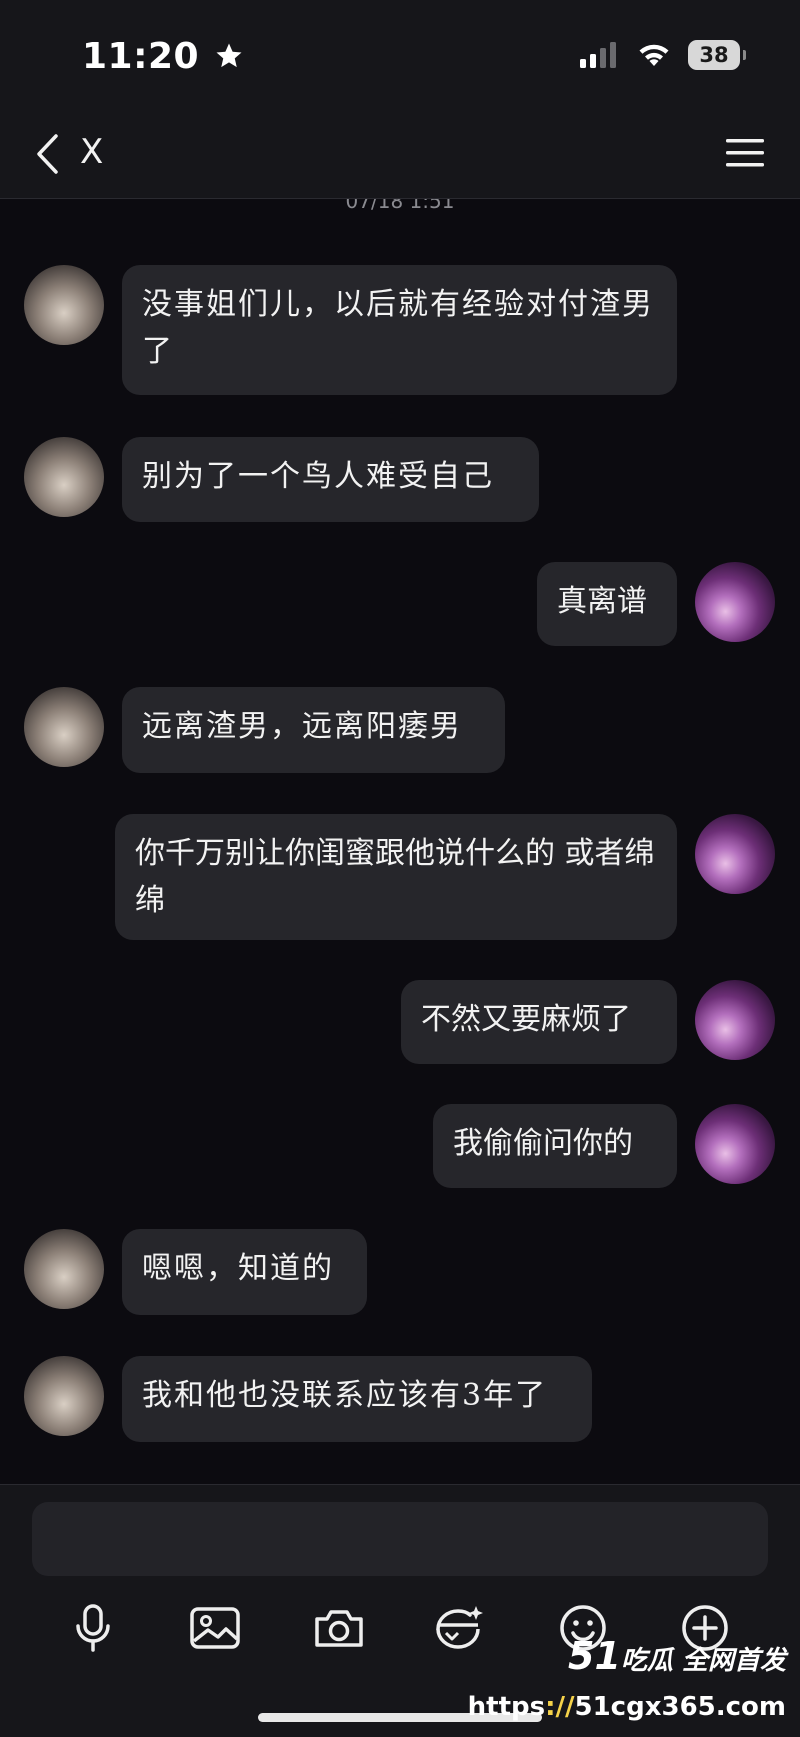 The image size is (800, 1737). Describe the element at coordinates (717, 55) in the screenshot. I see `battery-icon: 38` at that location.